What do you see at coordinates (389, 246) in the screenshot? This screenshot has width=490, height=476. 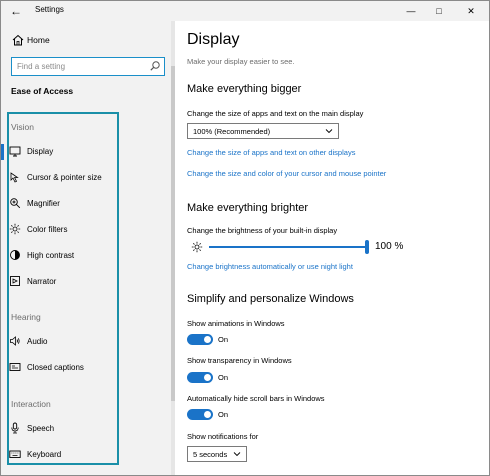 I see `brightness-value: 100 %` at bounding box center [389, 246].